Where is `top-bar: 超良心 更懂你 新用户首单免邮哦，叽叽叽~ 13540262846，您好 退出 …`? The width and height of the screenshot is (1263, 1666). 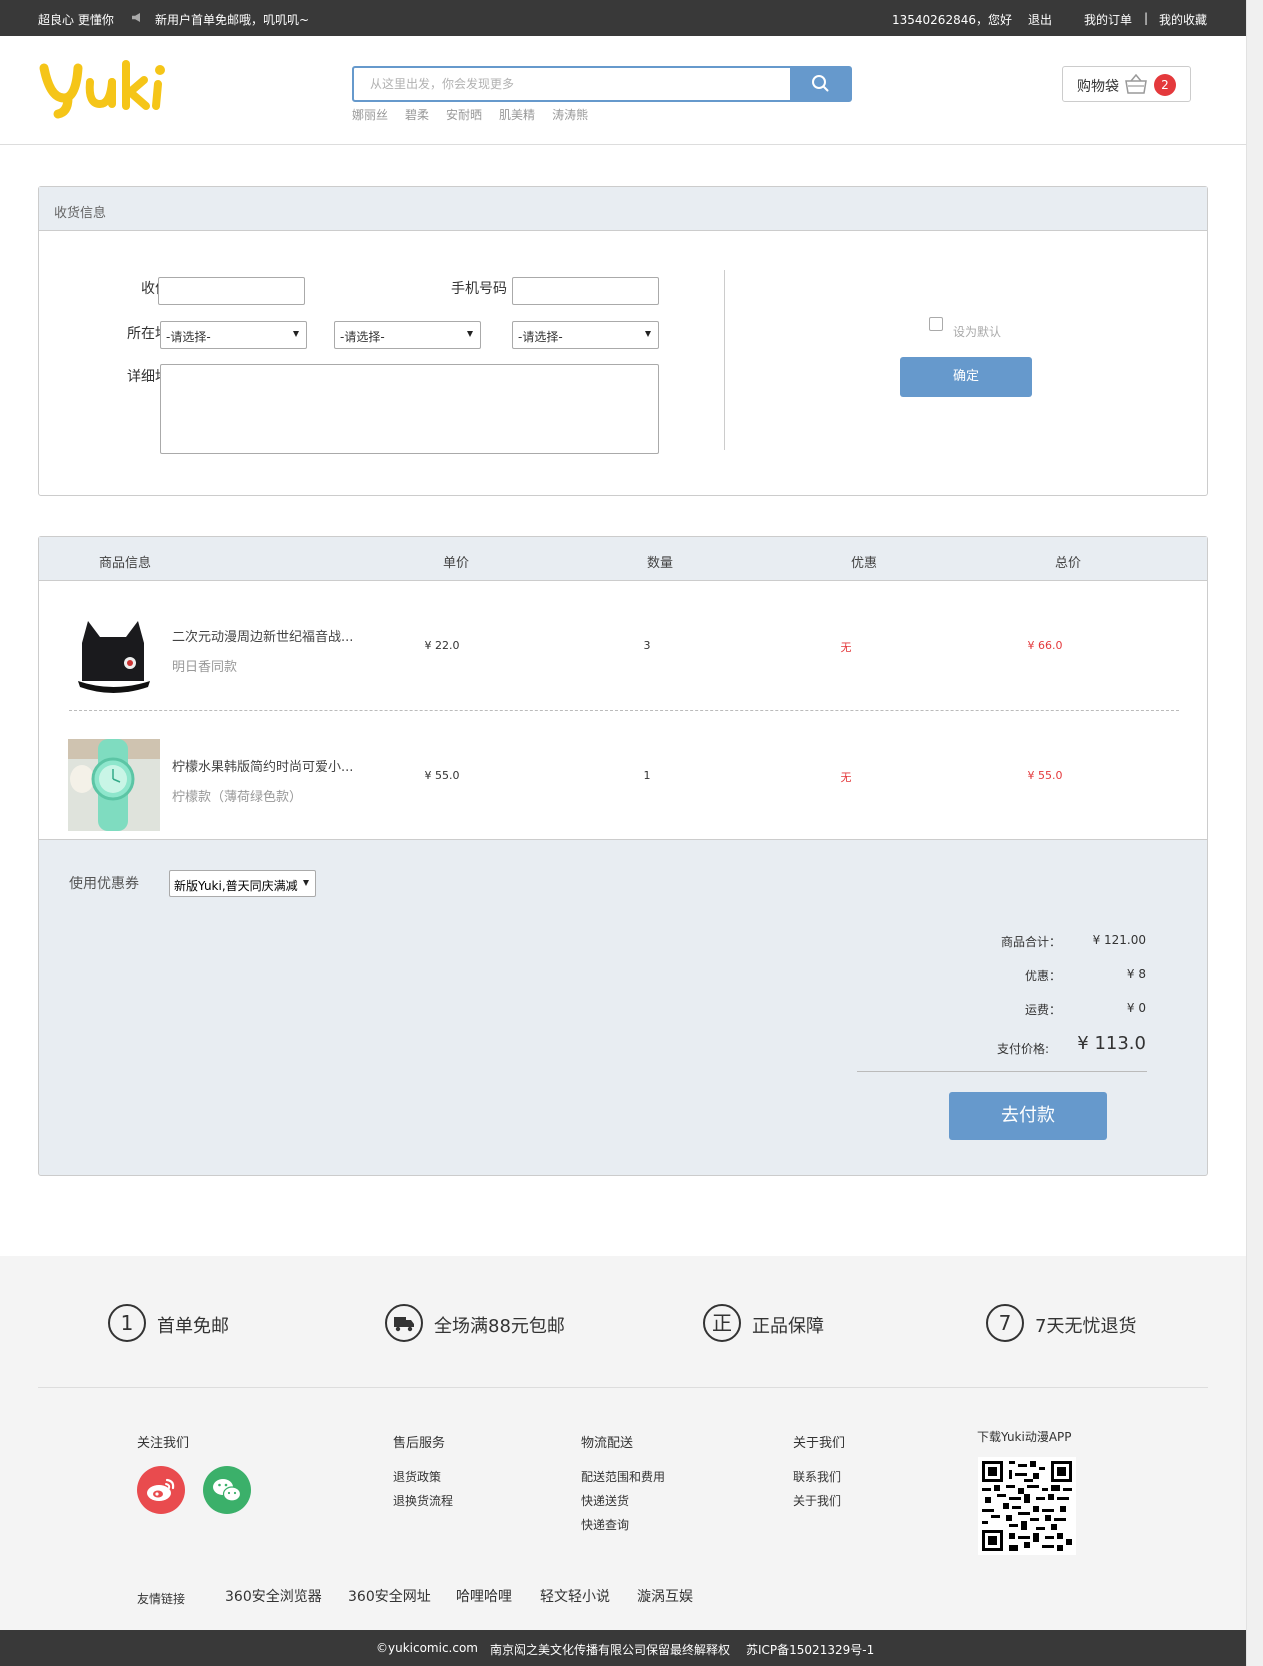 top-bar: 超良心 更懂你 新用户首单免邮哦，叽叽叽~ 13540262846，您好 退出 … is located at coordinates (623, 18).